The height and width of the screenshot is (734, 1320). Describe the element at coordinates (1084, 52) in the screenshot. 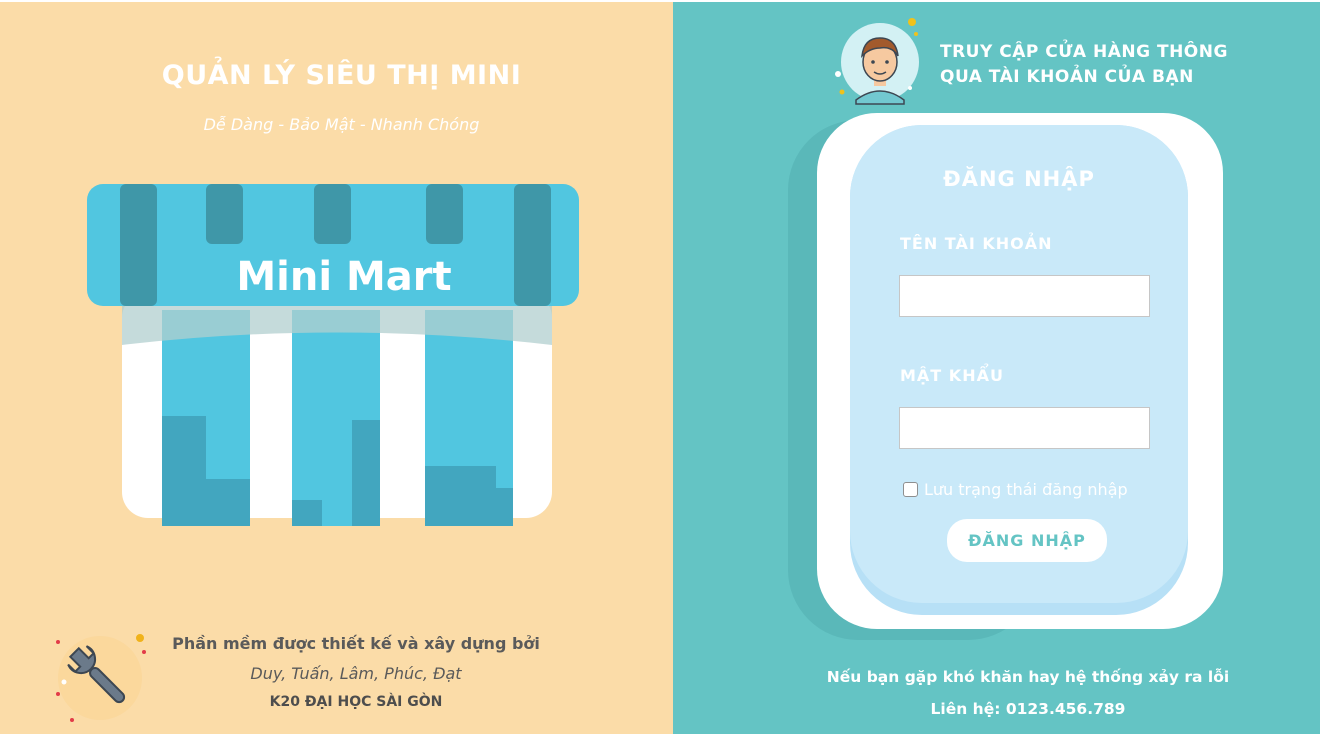

I see `access-headline-line1: TRUY CẬP CỬA HÀNG THÔNG` at that location.